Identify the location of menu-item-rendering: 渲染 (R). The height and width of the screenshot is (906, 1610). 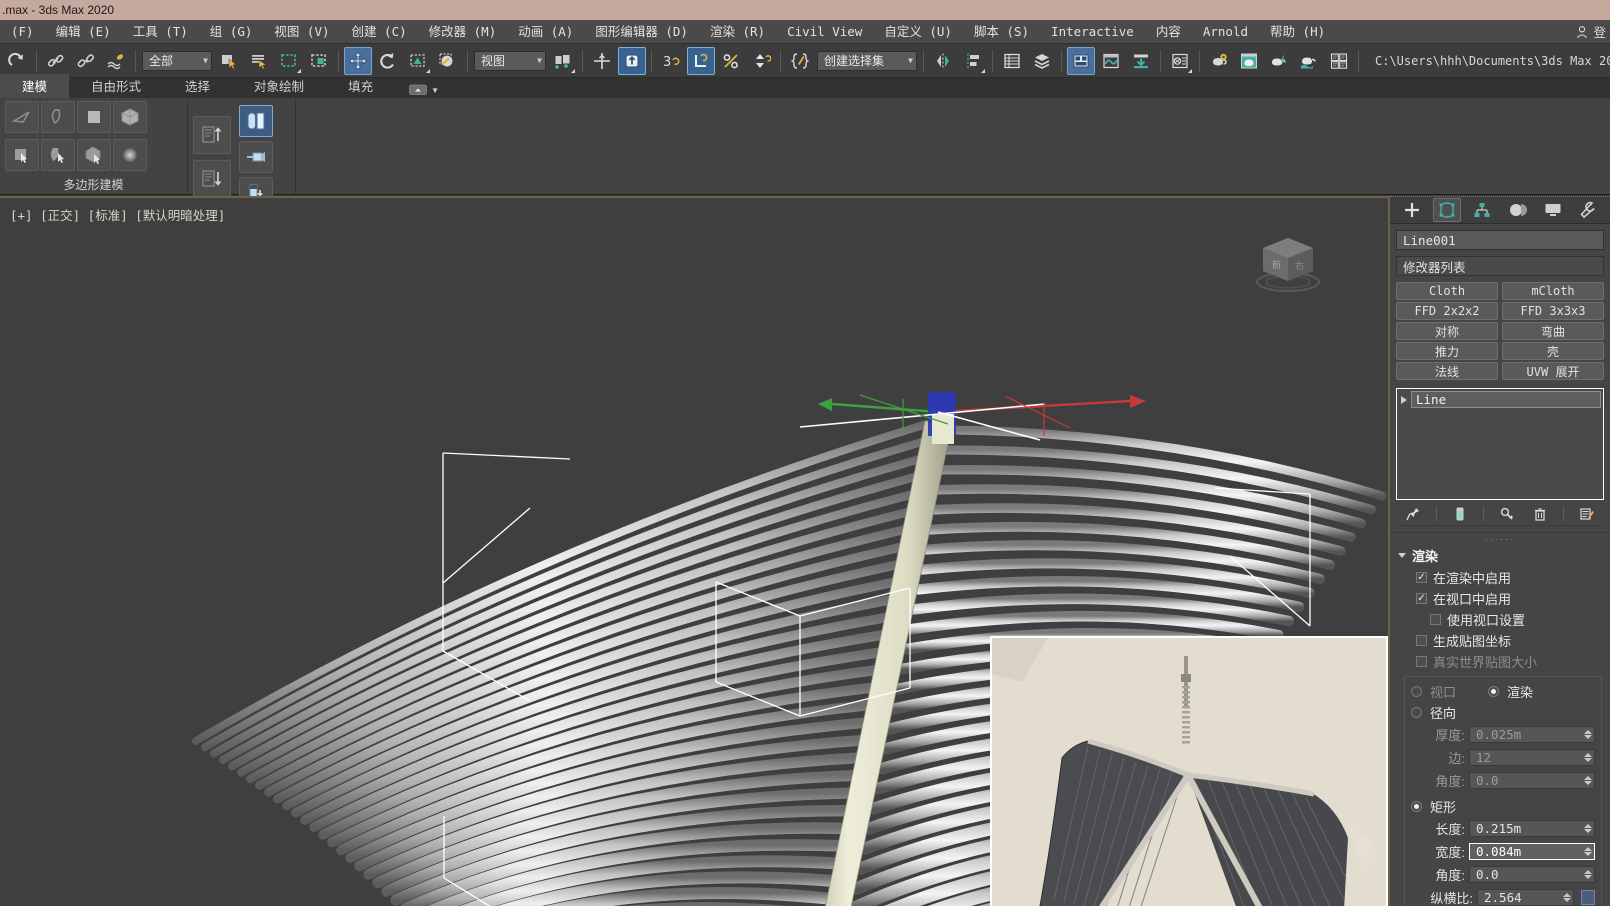
(737, 31).